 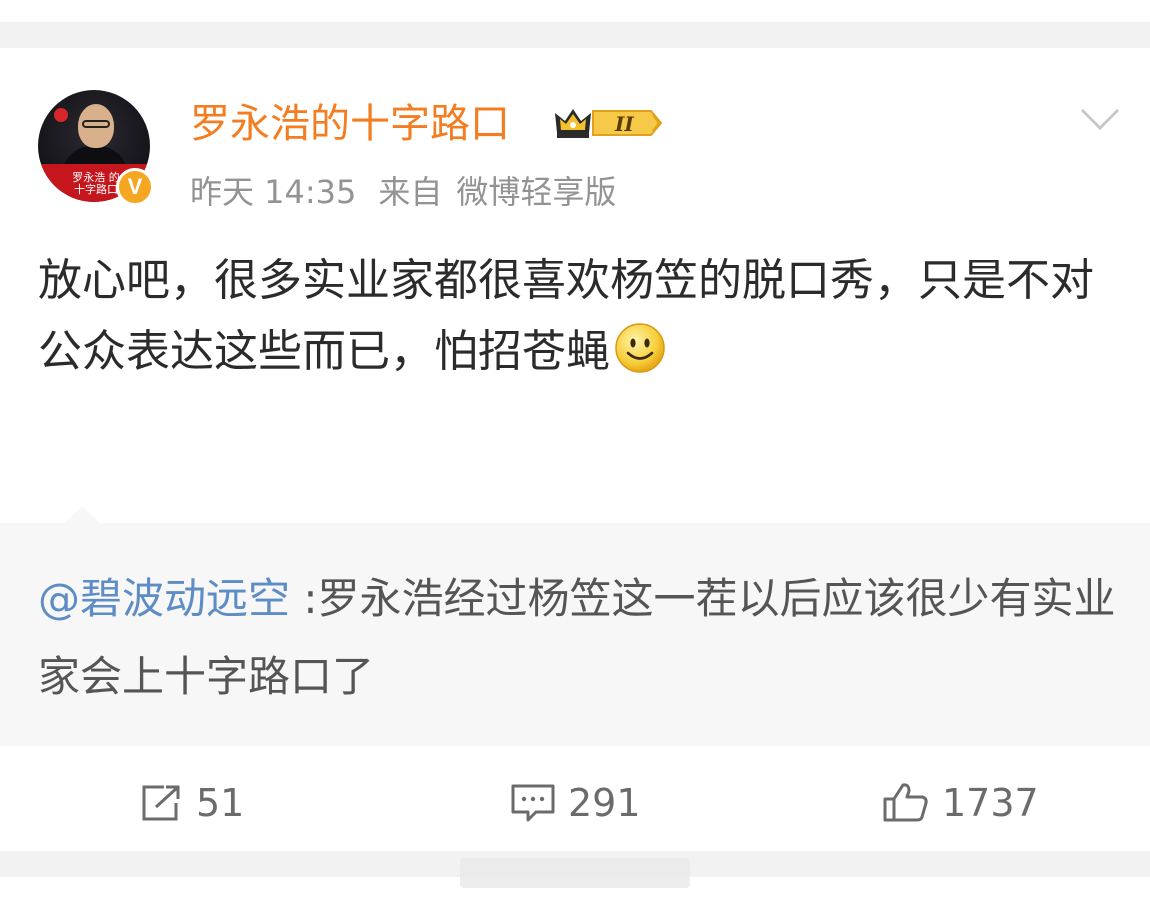 What do you see at coordinates (990, 803) in the screenshot?
I see `like-count: 1737` at bounding box center [990, 803].